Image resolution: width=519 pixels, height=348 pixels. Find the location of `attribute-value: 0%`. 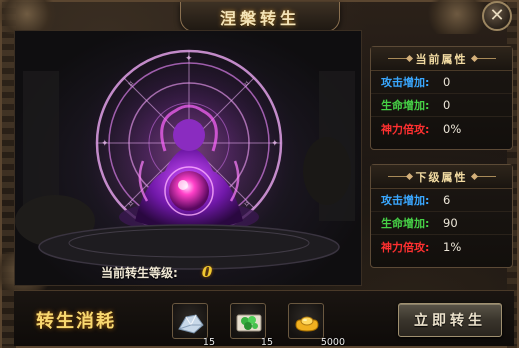

attribute-value: 0% is located at coordinates (452, 128).